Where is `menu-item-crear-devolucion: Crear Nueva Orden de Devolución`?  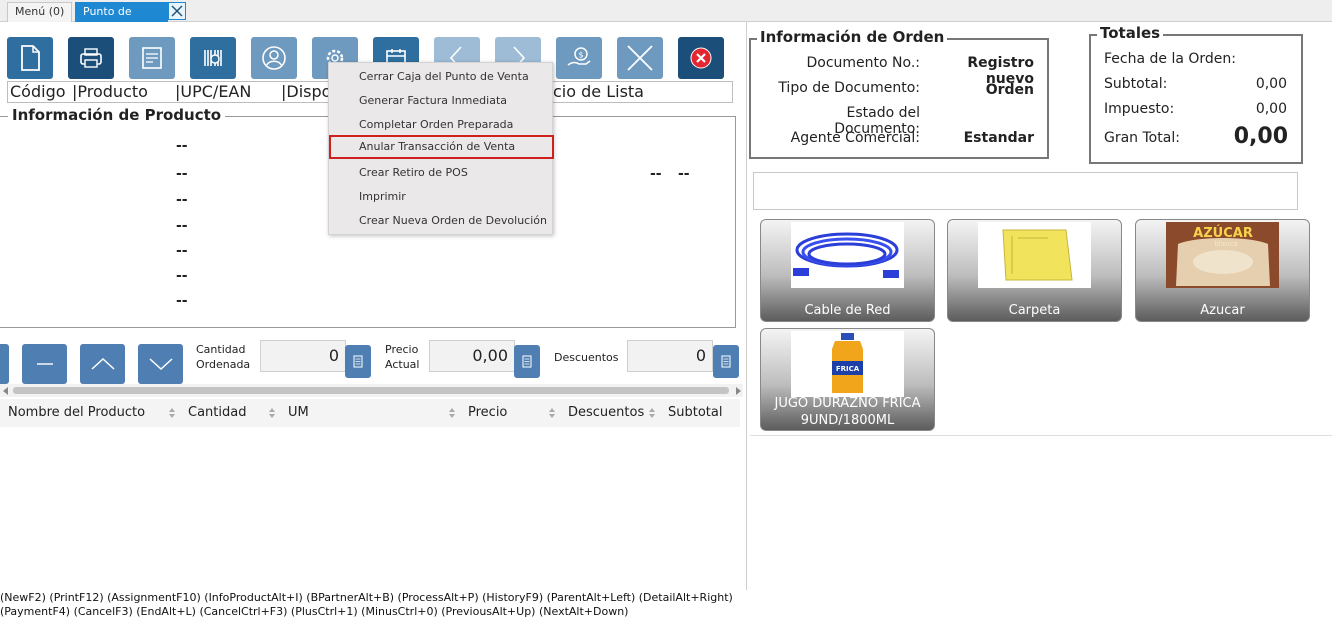
menu-item-crear-devolucion: Crear Nueva Orden de Devolución is located at coordinates (441, 221).